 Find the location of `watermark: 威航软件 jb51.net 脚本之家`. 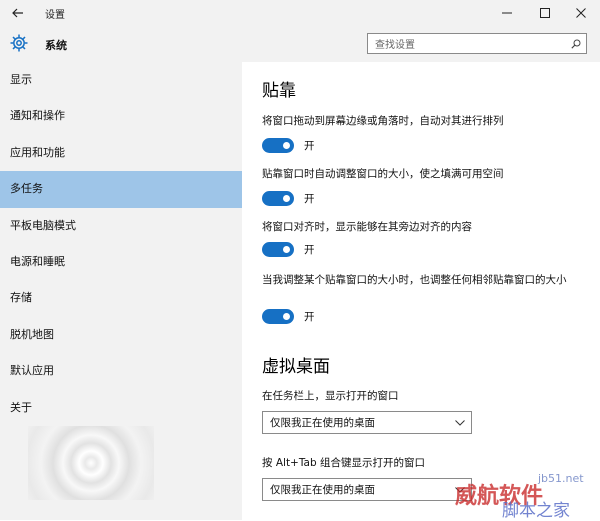

watermark: 威航软件 jb51.net 脚本之家 is located at coordinates (525, 495).